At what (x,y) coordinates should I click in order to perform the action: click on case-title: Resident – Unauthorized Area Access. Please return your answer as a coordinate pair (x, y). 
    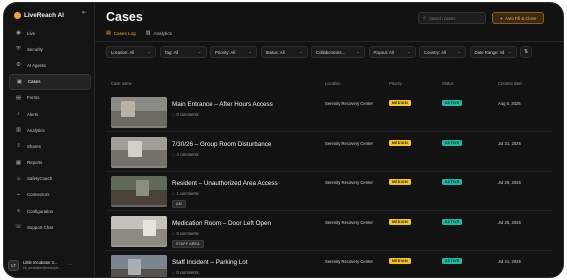
    Looking at the image, I should click on (225, 183).